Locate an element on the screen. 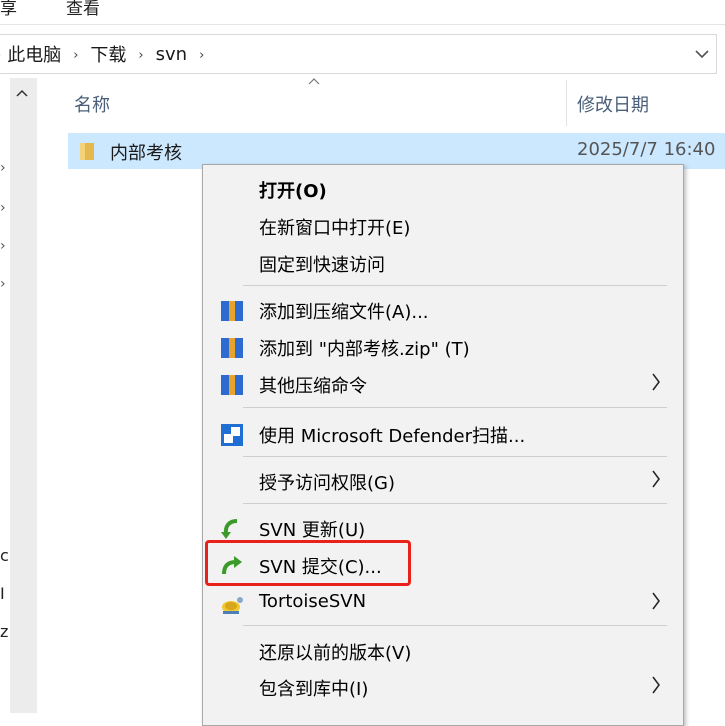 This screenshot has width=725, height=726. sort-caret-icon is located at coordinates (314, 81).